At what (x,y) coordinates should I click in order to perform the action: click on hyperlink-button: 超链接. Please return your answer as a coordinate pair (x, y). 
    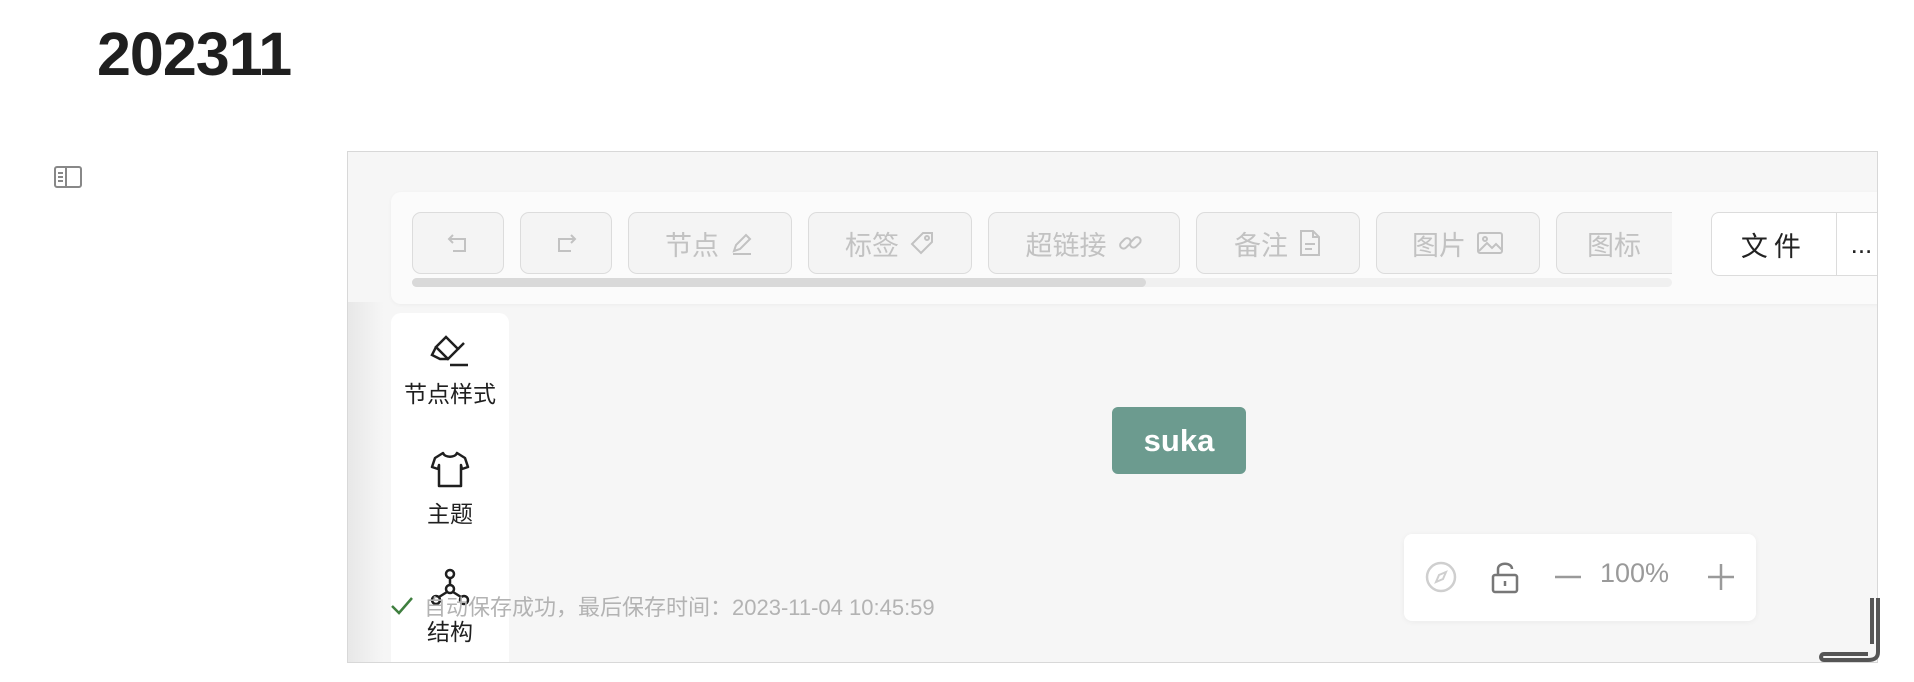
    Looking at the image, I should click on (1084, 243).